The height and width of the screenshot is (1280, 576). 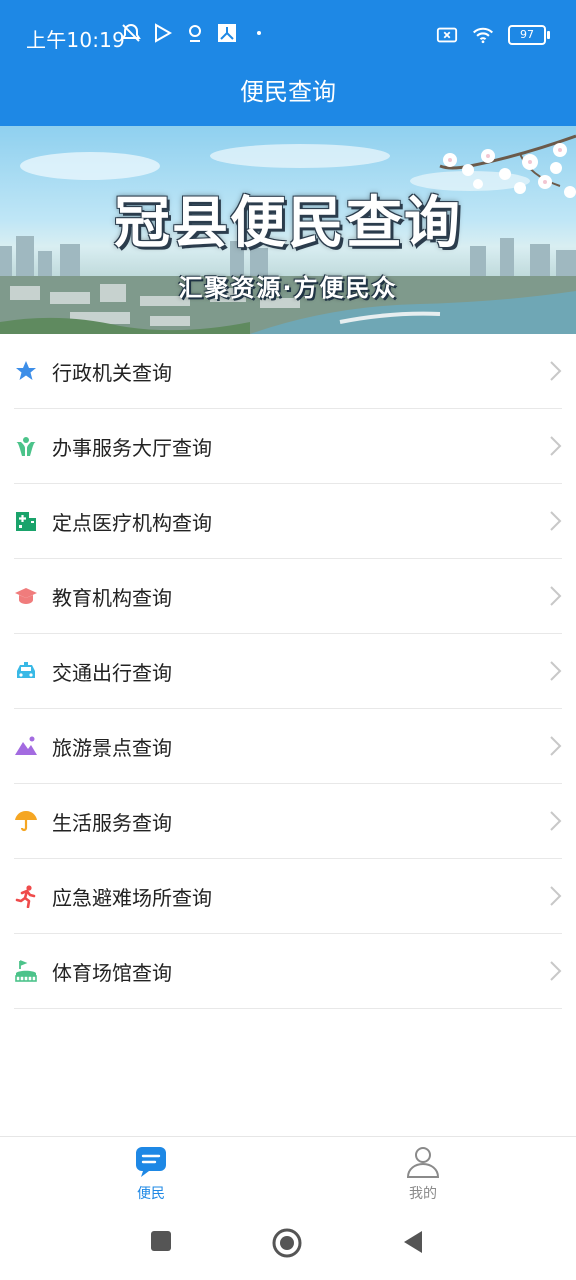 I want to click on stadium-icon, so click(x=26, y=971).